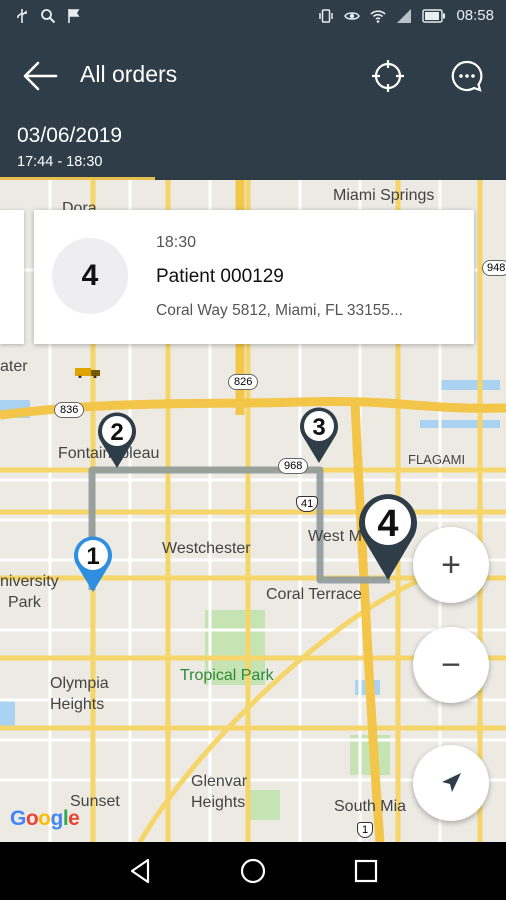 This screenshot has width=506, height=900. I want to click on route-shield-1: 1, so click(365, 830).